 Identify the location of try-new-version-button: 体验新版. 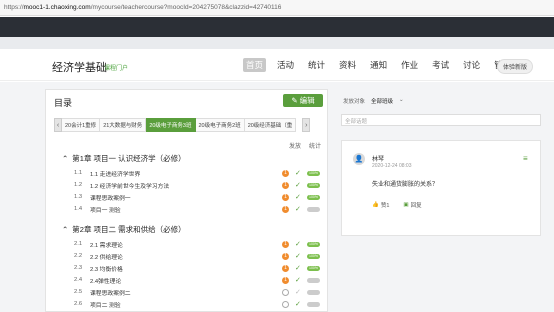
(515, 66).